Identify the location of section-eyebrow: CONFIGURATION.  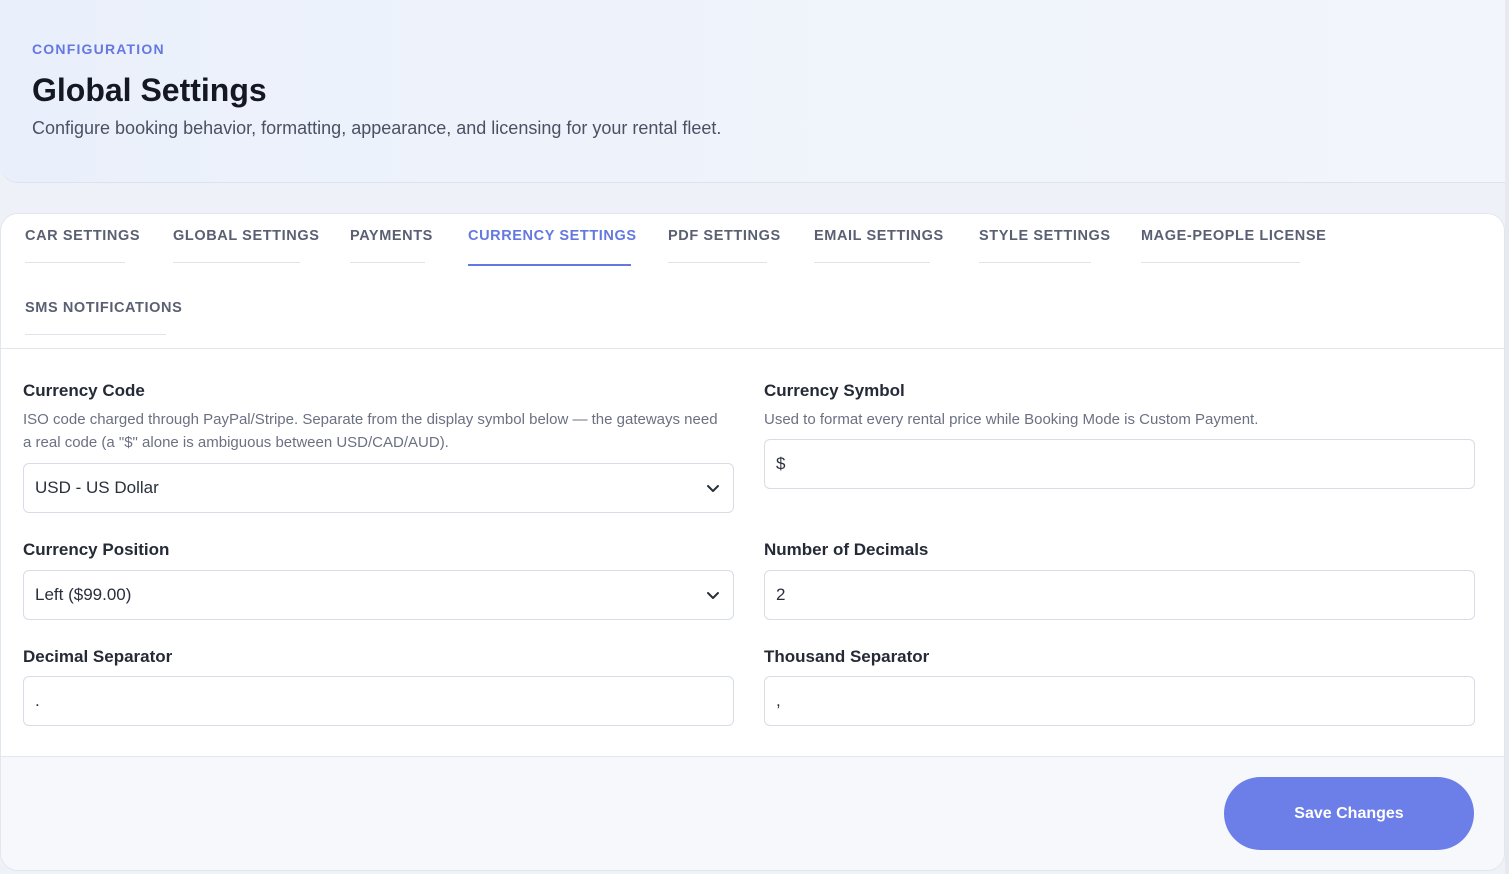
(98, 49).